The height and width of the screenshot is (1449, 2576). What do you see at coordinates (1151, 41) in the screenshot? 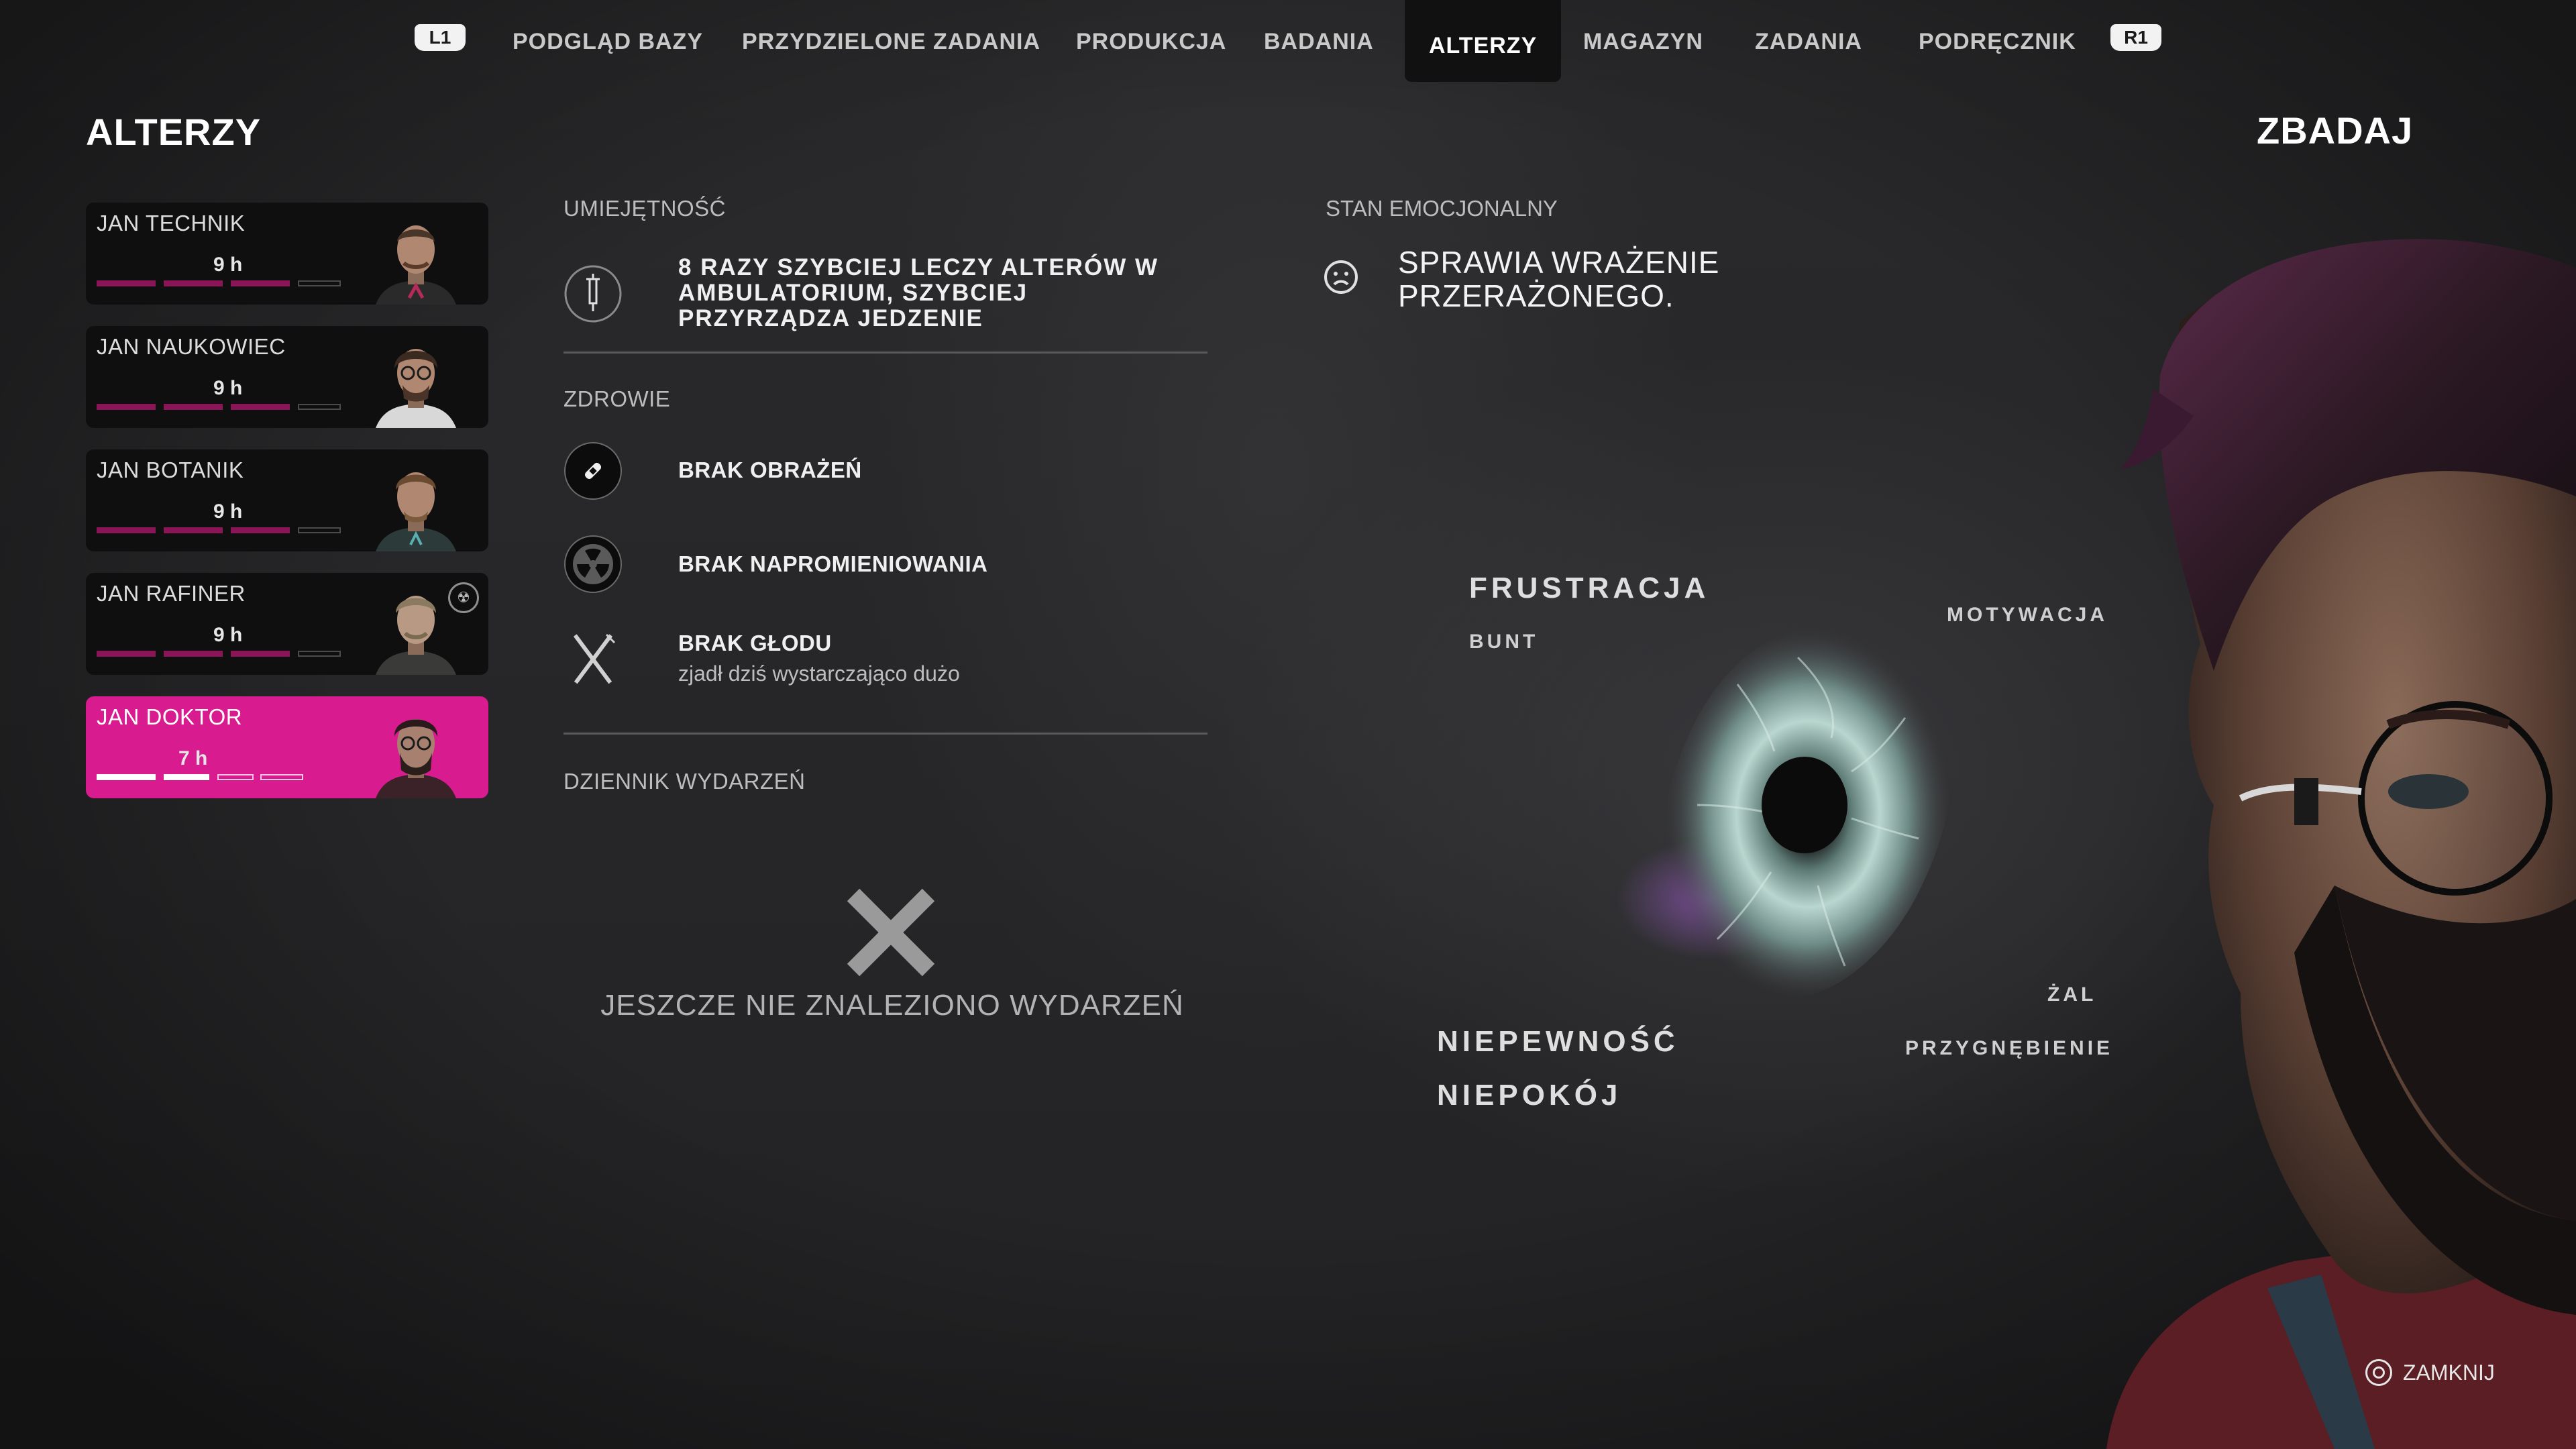
I see `tab-production: PRODUKCJA` at bounding box center [1151, 41].